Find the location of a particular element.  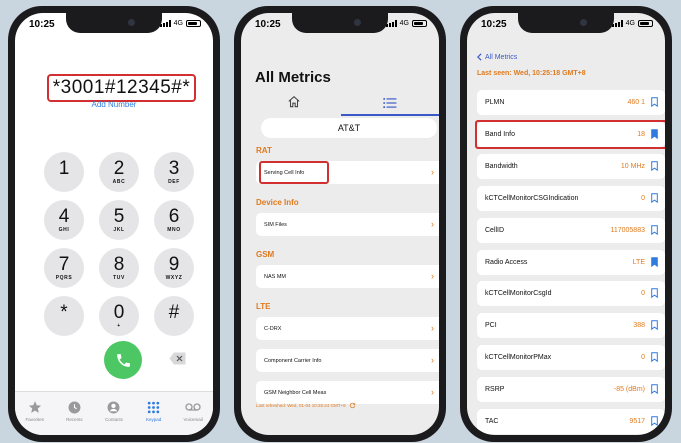

home-icon is located at coordinates (294, 102).